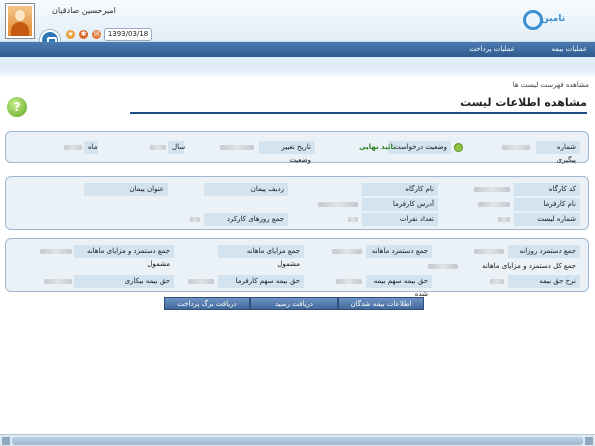  What do you see at coordinates (84, 10) in the screenshot?
I see `username: امیرحسین صادقیان` at bounding box center [84, 10].